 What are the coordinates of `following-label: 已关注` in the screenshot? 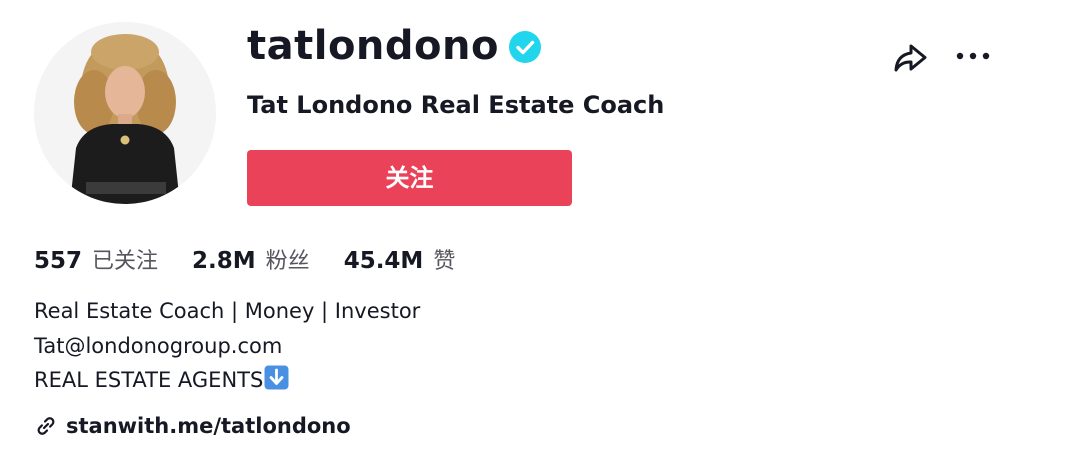 It's located at (125, 261).